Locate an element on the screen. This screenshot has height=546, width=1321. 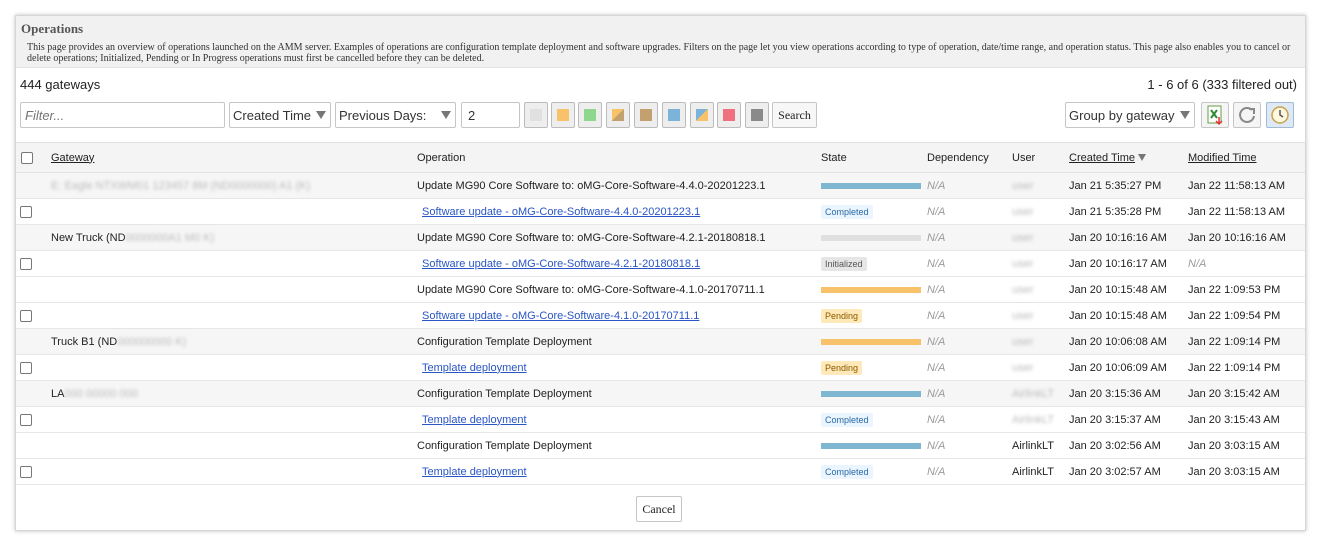
refresh-button is located at coordinates (1247, 115).